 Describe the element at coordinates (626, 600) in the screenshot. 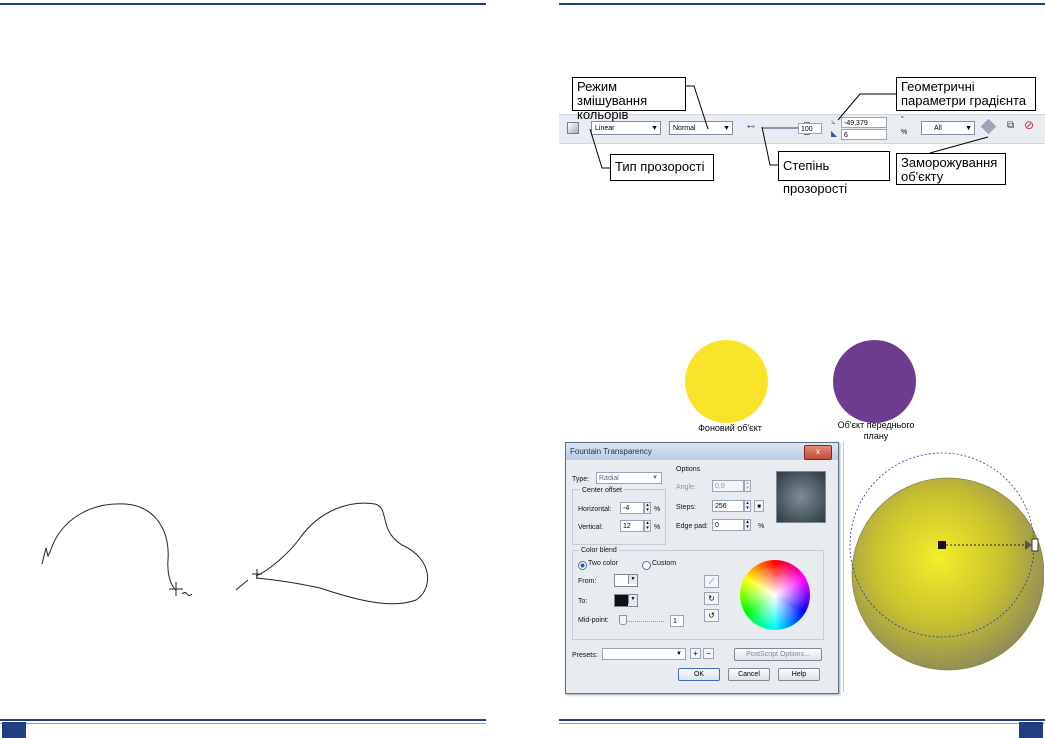

I see `to-color-picker: ▼` at that location.